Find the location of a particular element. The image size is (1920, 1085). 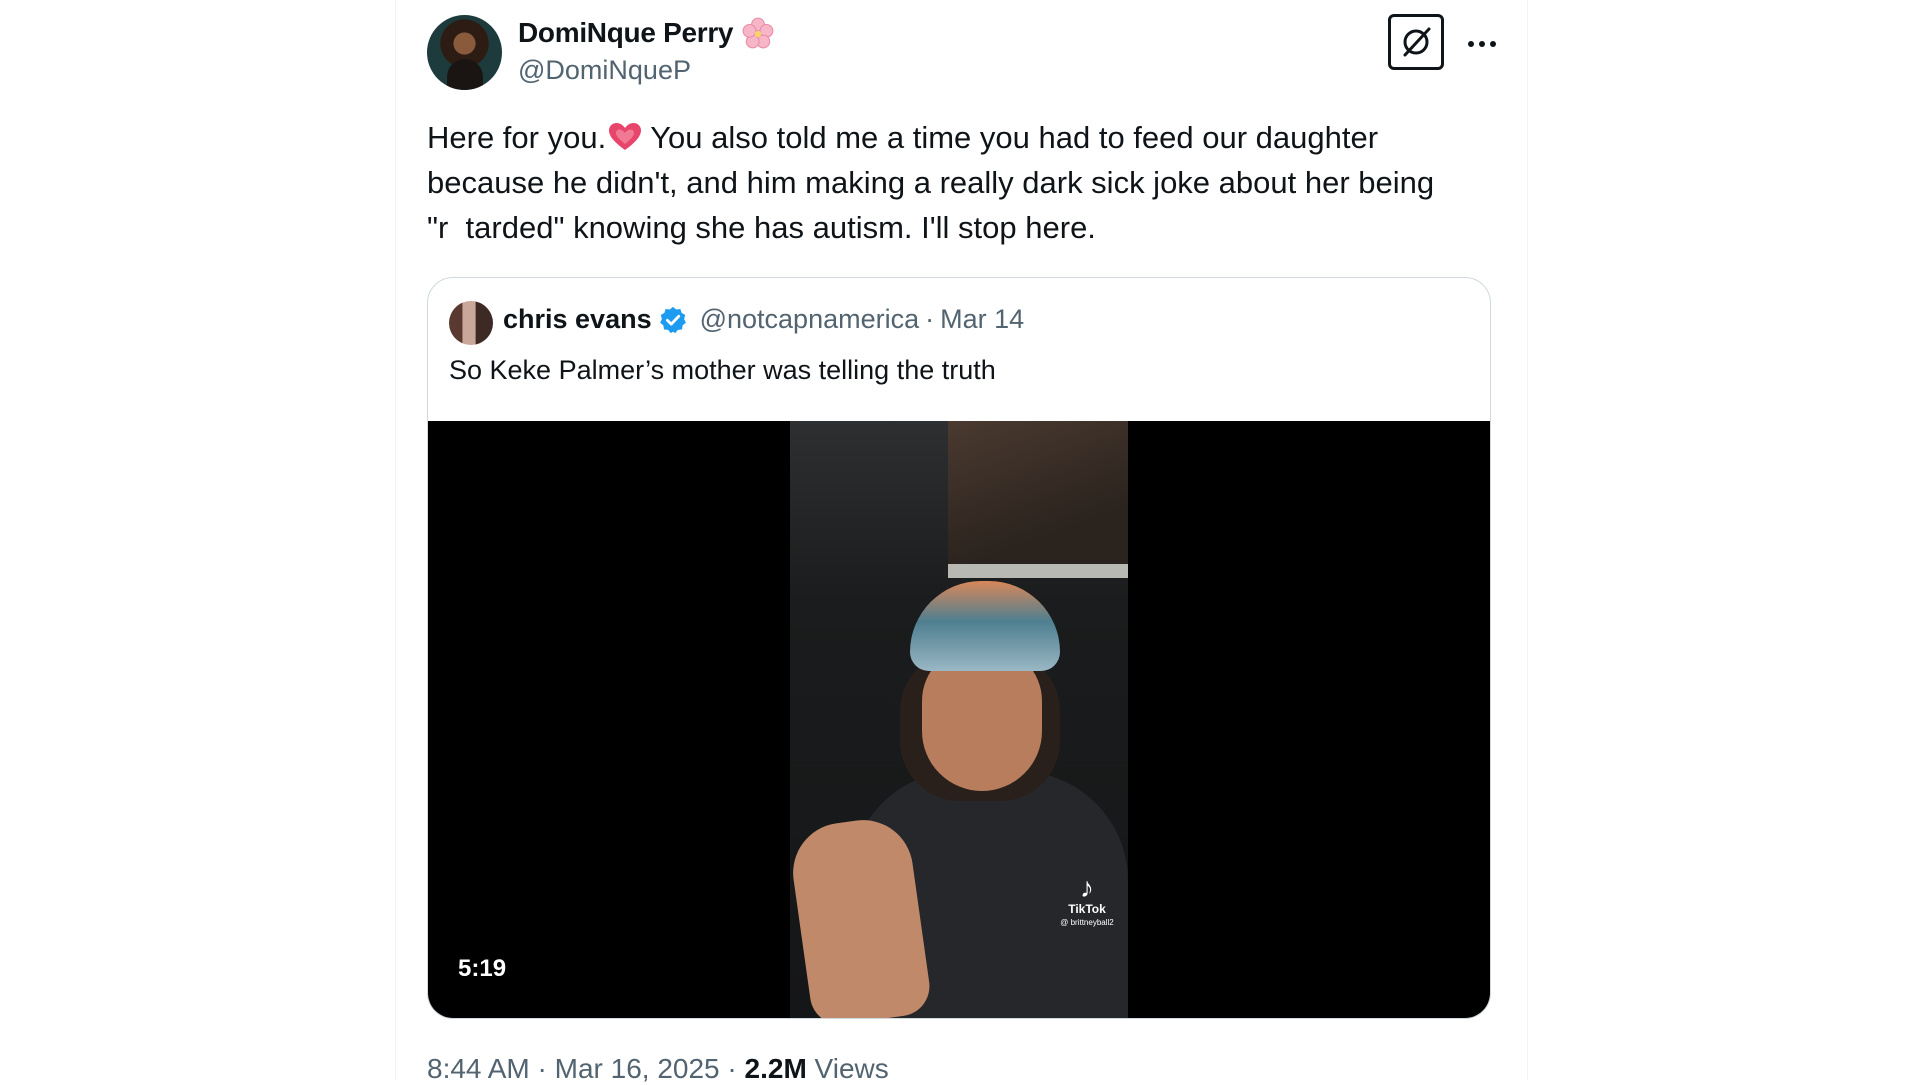

tiktok-watermark-user: @ brittneyball2 is located at coordinates (1087, 922).